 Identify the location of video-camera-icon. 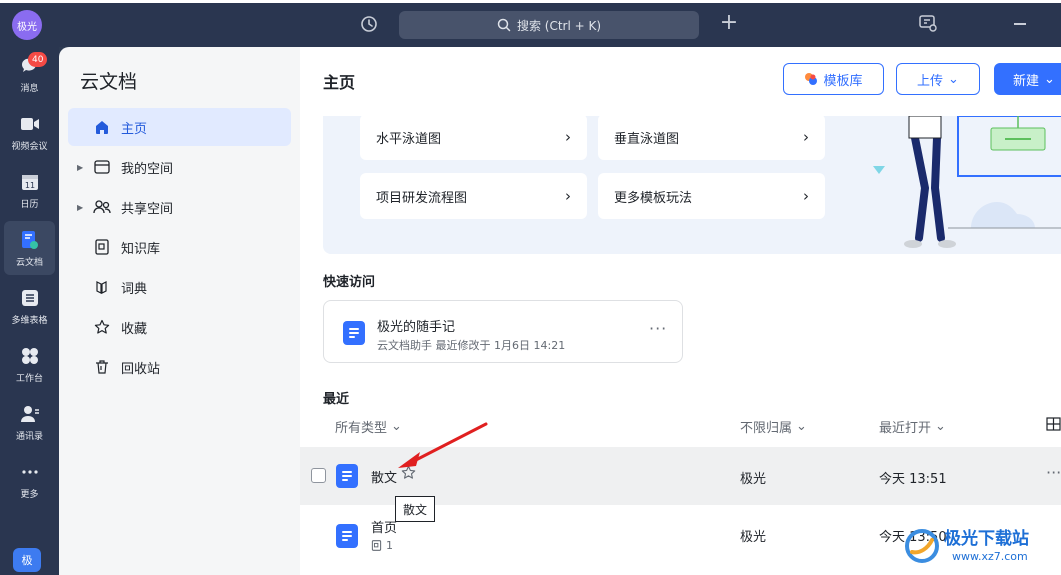
(30, 124).